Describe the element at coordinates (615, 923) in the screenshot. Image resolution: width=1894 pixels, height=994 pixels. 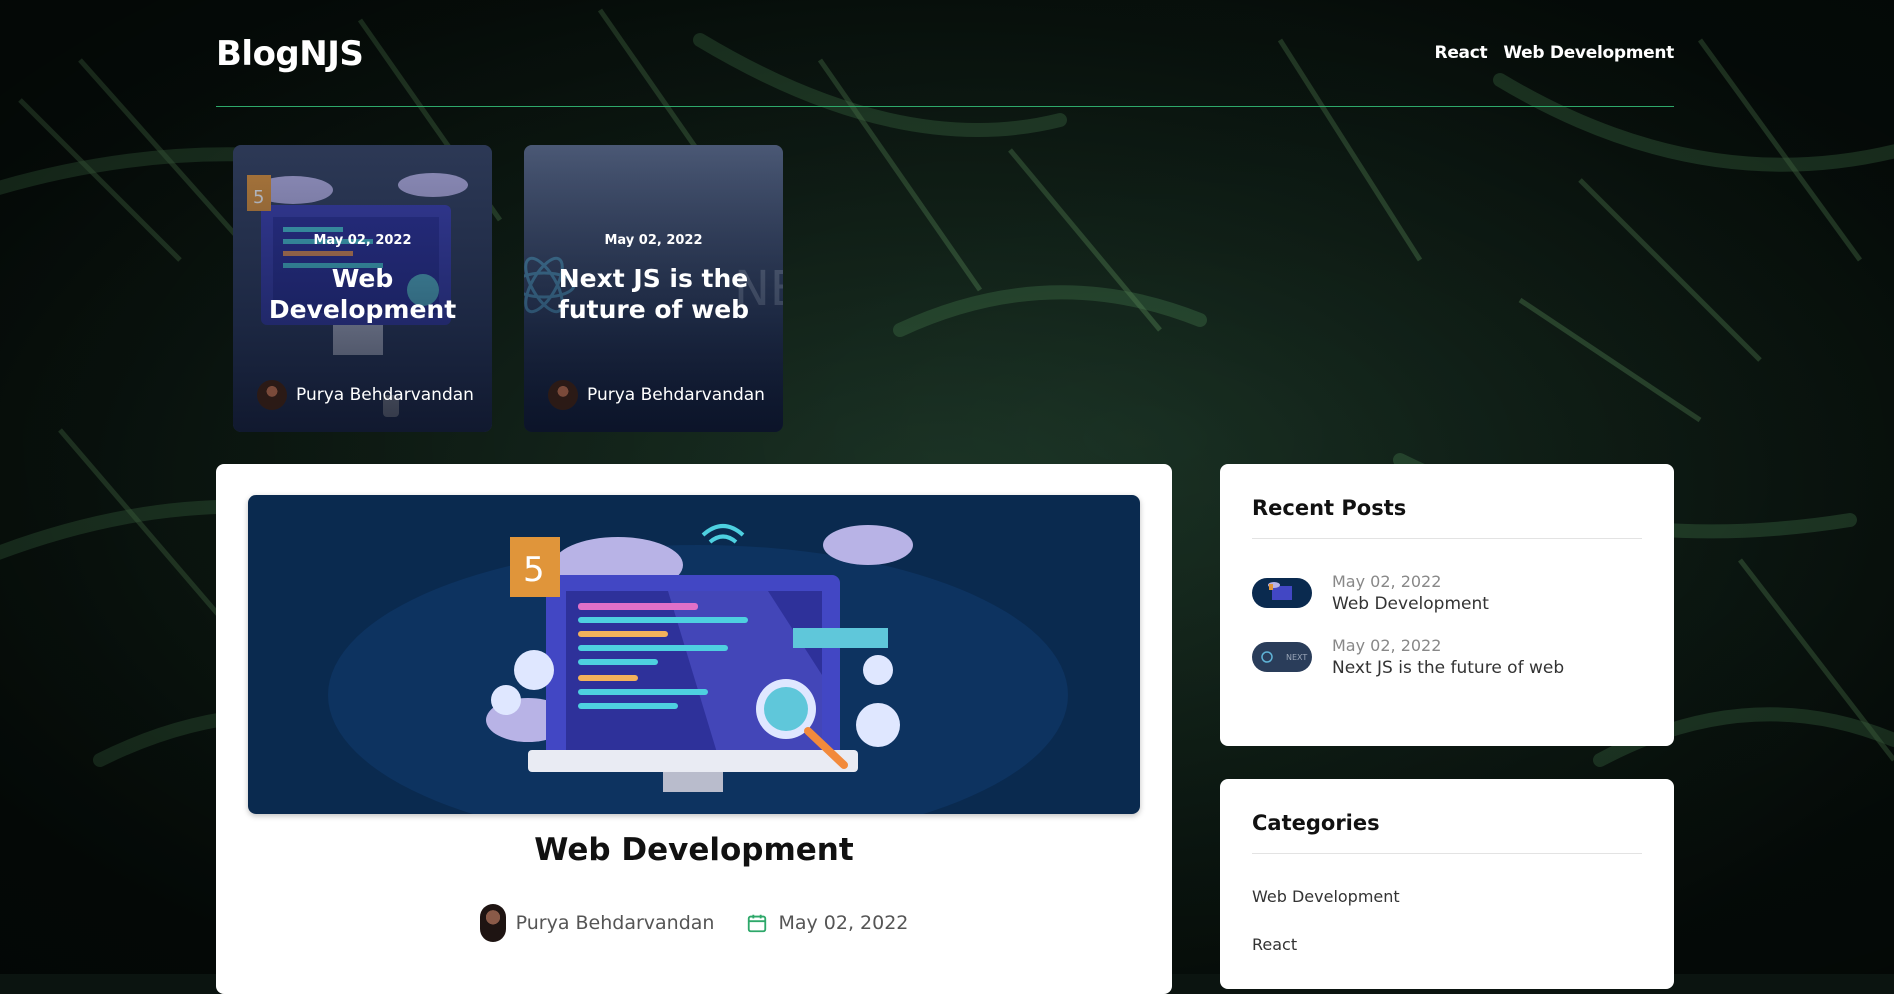
I see `post-author-name: Purya Behdarvandan` at that location.